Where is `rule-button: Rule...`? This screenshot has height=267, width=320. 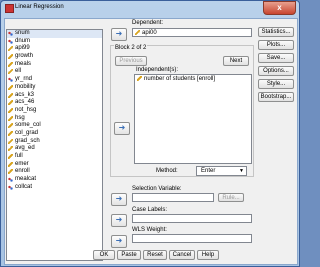 rule-button: Rule... is located at coordinates (231, 197).